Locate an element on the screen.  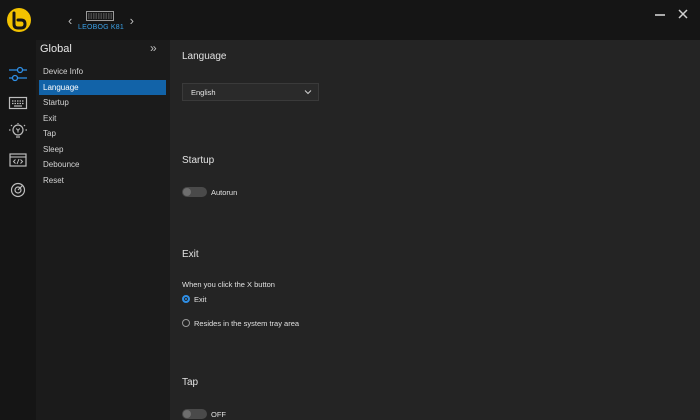
autorun-label: Autorun is located at coordinates (224, 192).